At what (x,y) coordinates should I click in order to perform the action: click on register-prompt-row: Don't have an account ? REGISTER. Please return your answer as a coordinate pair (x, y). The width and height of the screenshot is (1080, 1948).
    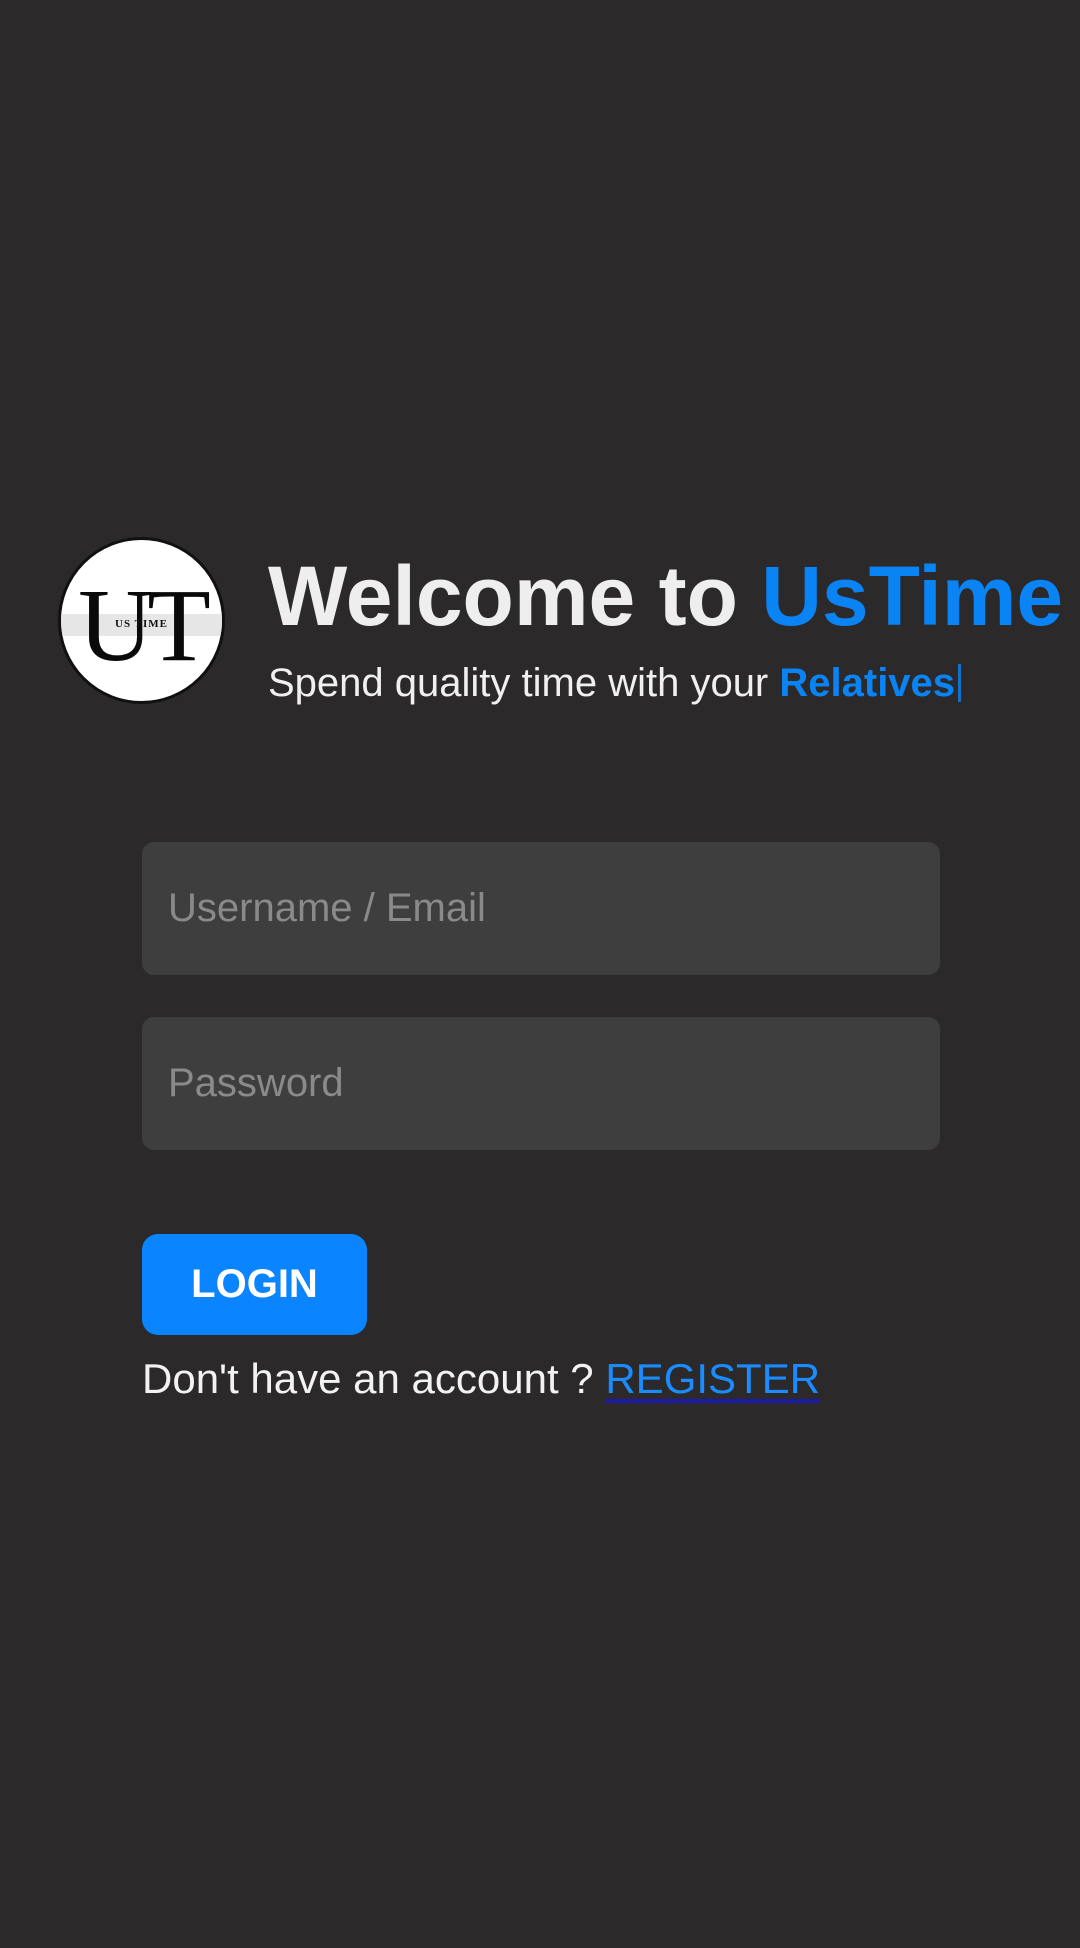
    Looking at the image, I should click on (481, 1379).